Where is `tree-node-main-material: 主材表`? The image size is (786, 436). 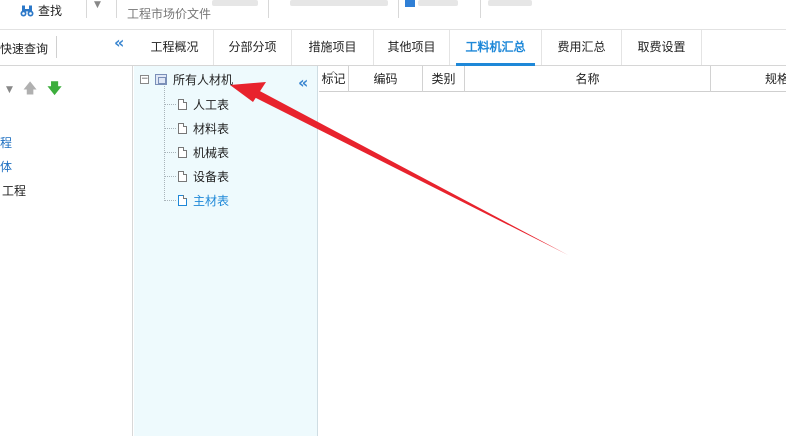 tree-node-main-material: 主材表 is located at coordinates (196, 200).